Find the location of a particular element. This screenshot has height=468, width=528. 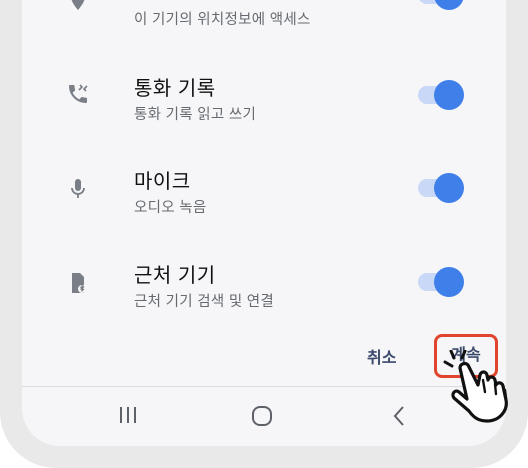

microphone-icon is located at coordinates (78, 189).